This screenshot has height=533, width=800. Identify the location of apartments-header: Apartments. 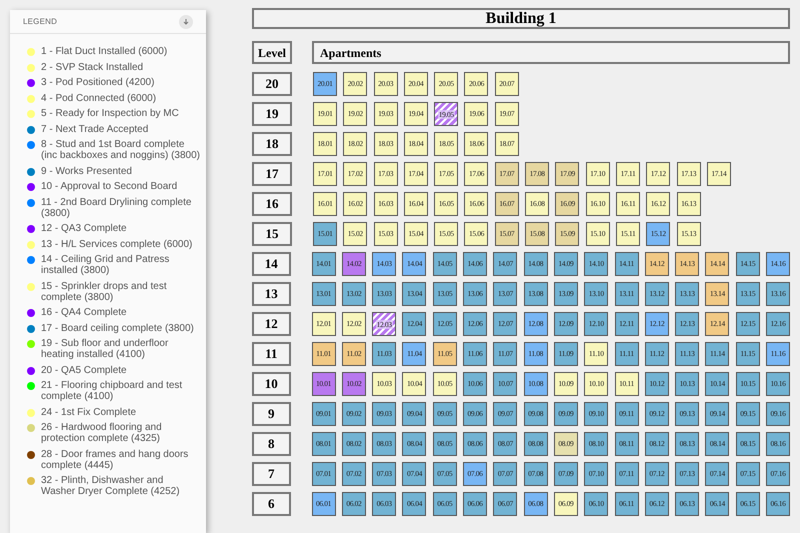
(551, 52).